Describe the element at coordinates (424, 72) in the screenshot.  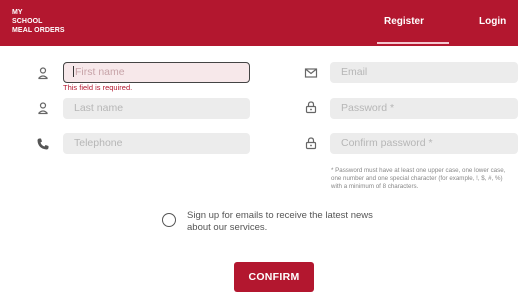
I see `email-field: Email` at that location.